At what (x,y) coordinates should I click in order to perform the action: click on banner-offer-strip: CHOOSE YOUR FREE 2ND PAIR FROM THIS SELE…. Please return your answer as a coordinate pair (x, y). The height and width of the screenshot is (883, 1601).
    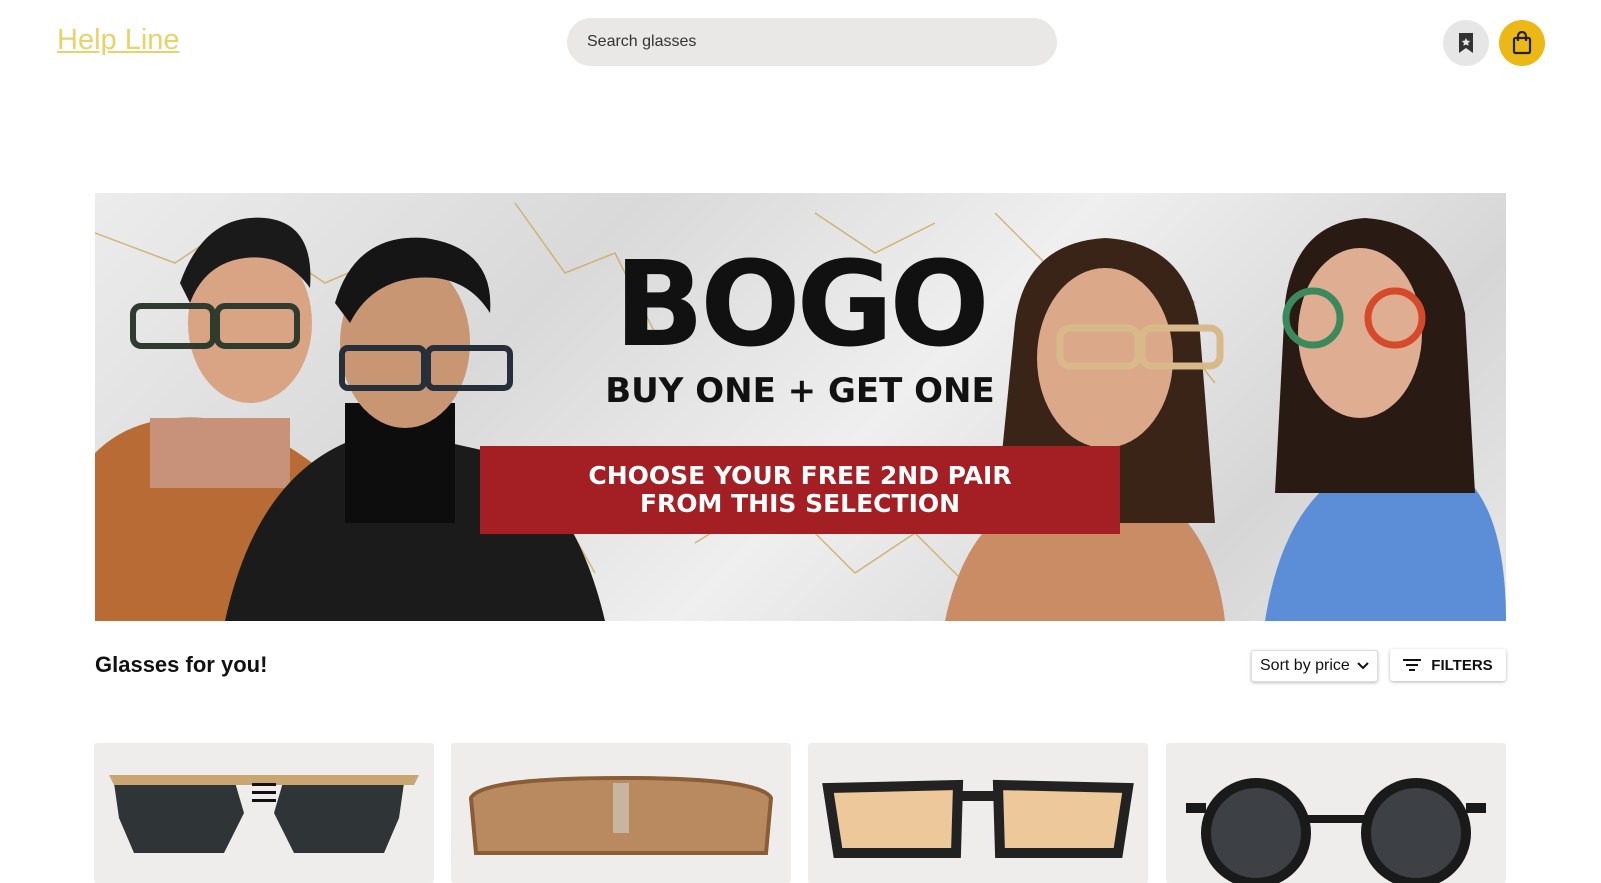
    Looking at the image, I should click on (800, 490).